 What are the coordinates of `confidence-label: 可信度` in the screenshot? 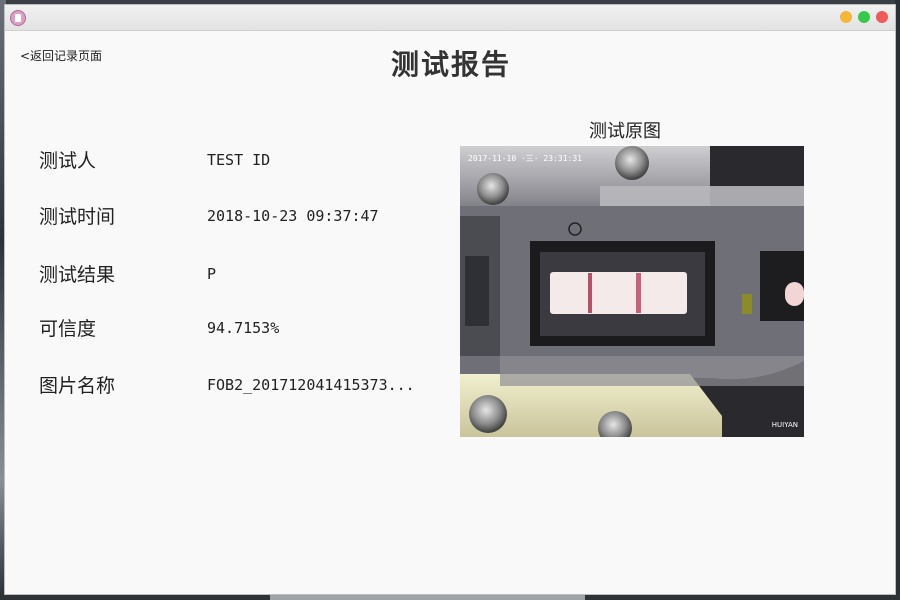 It's located at (68, 329).